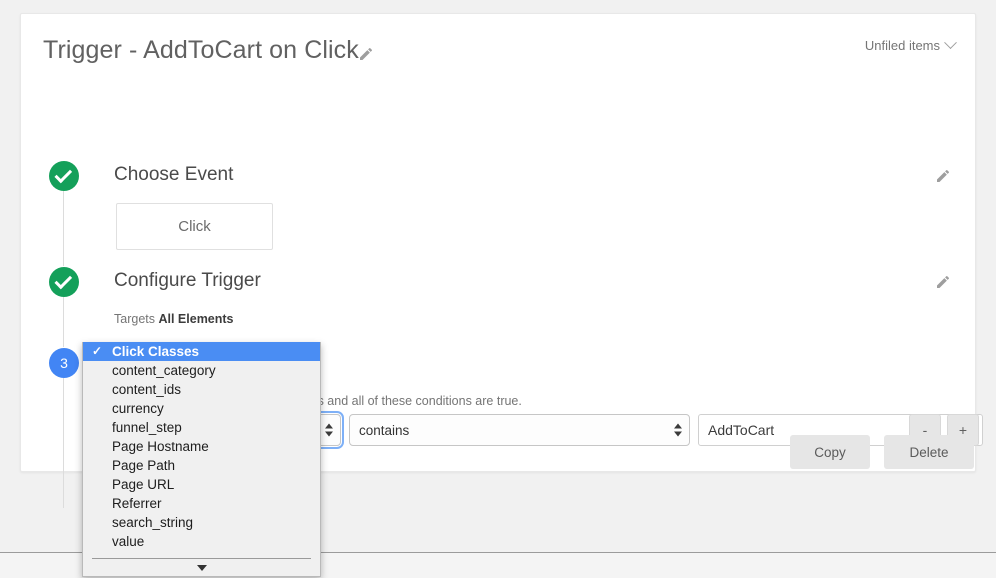  Describe the element at coordinates (384, 430) in the screenshot. I see `condition-operator-value: contains` at that location.